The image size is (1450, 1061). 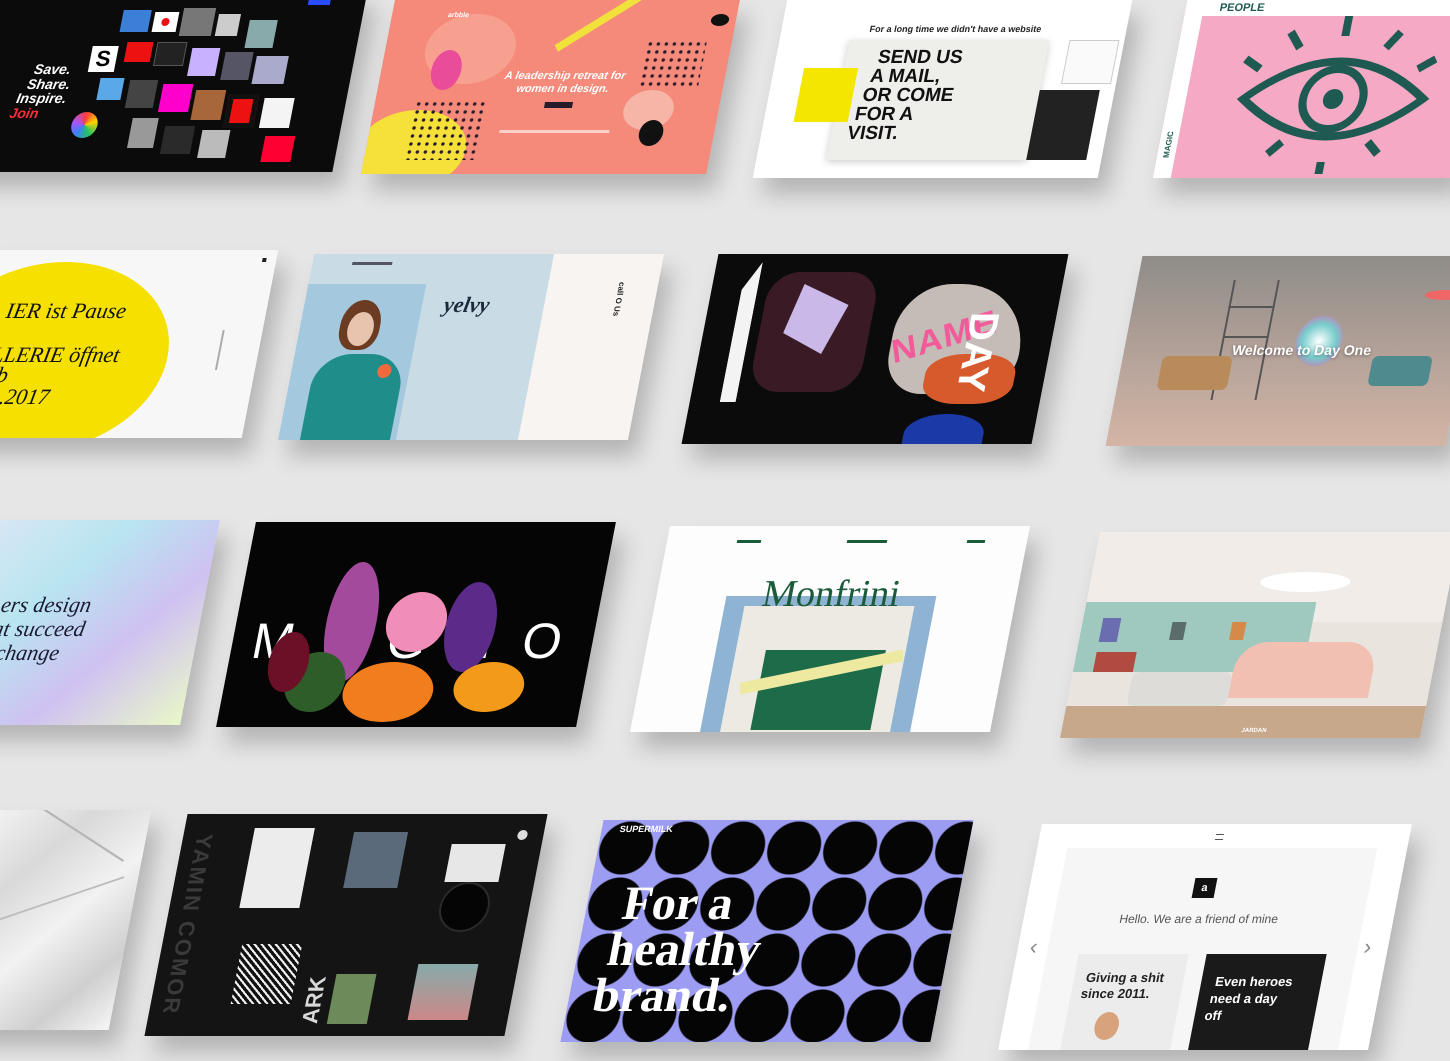 I want to click on call-us-link: call O Us, so click(x=619, y=299).